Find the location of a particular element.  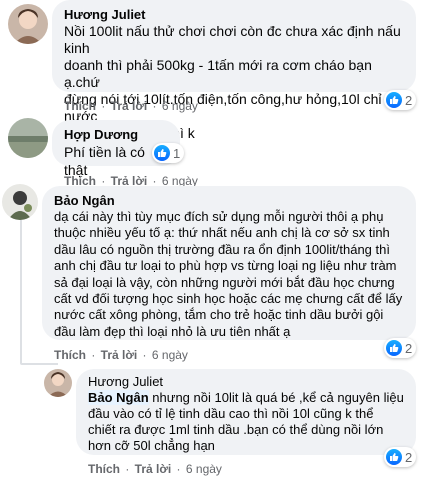

comment-author: Hợp Dương is located at coordinates (116, 134).